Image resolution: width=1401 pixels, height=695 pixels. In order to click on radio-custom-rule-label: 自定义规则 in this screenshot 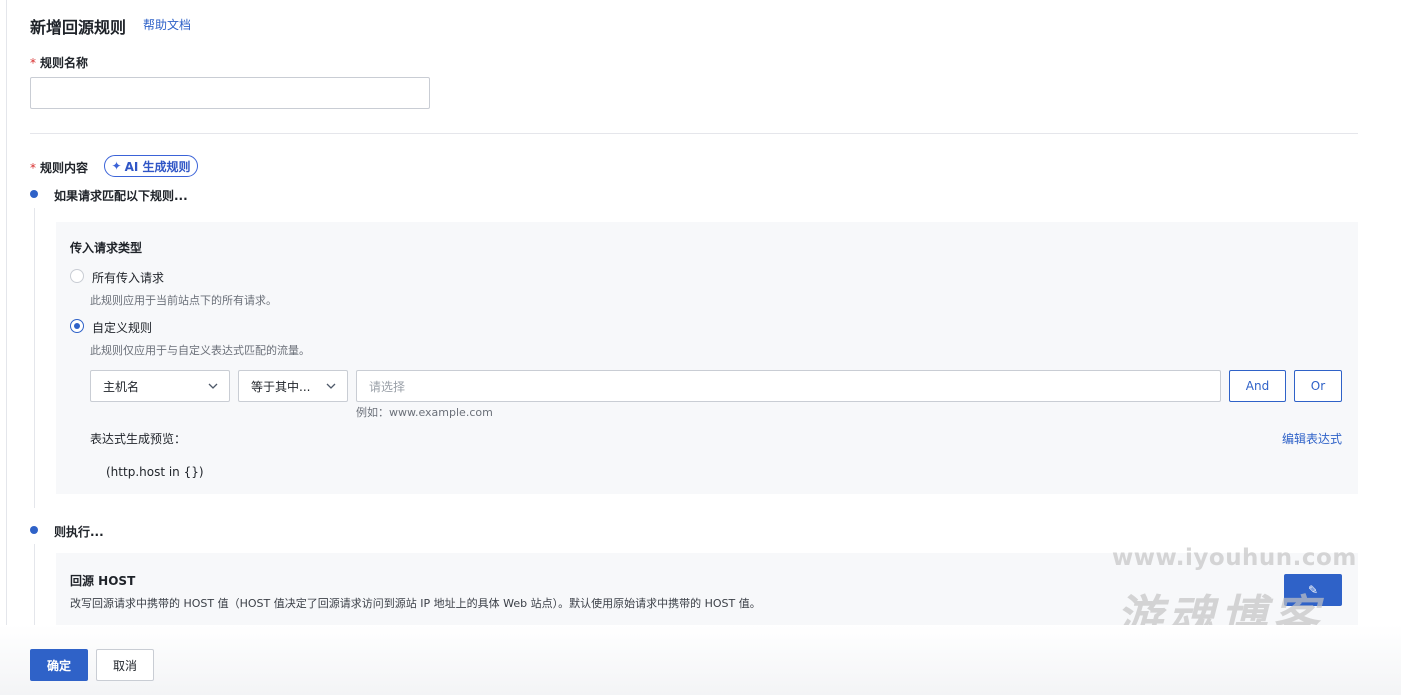, I will do `click(122, 327)`.